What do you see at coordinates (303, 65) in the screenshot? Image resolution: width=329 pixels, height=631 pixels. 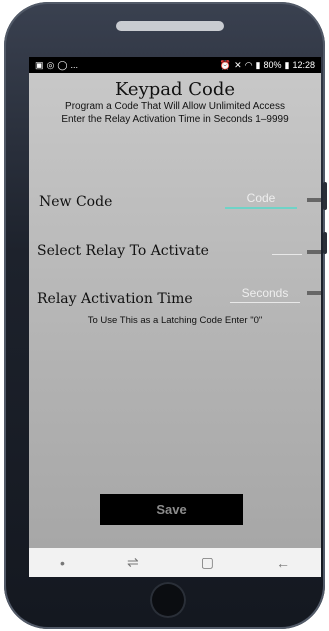 I see `clock: 12:28` at bounding box center [303, 65].